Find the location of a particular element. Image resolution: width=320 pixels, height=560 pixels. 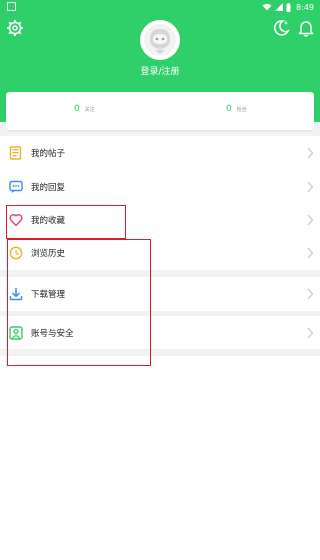

following-stat: 0 关注 is located at coordinates (84, 109).